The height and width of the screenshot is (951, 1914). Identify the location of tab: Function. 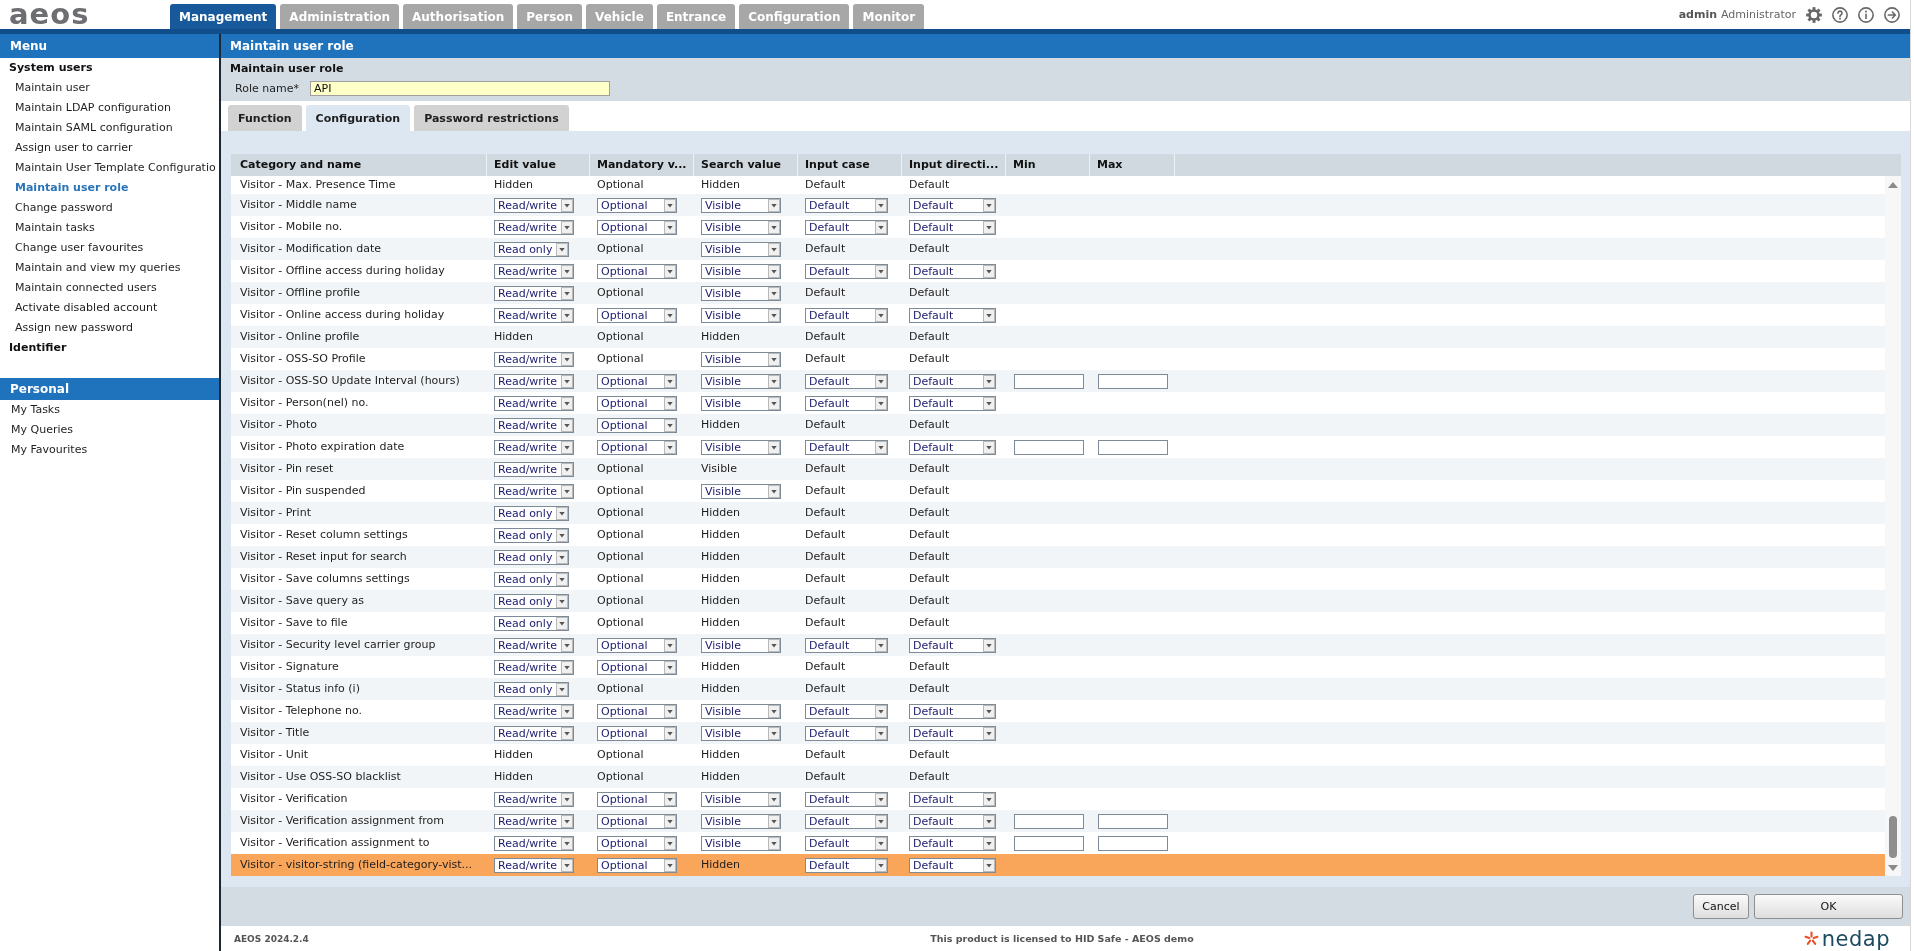
(265, 118).